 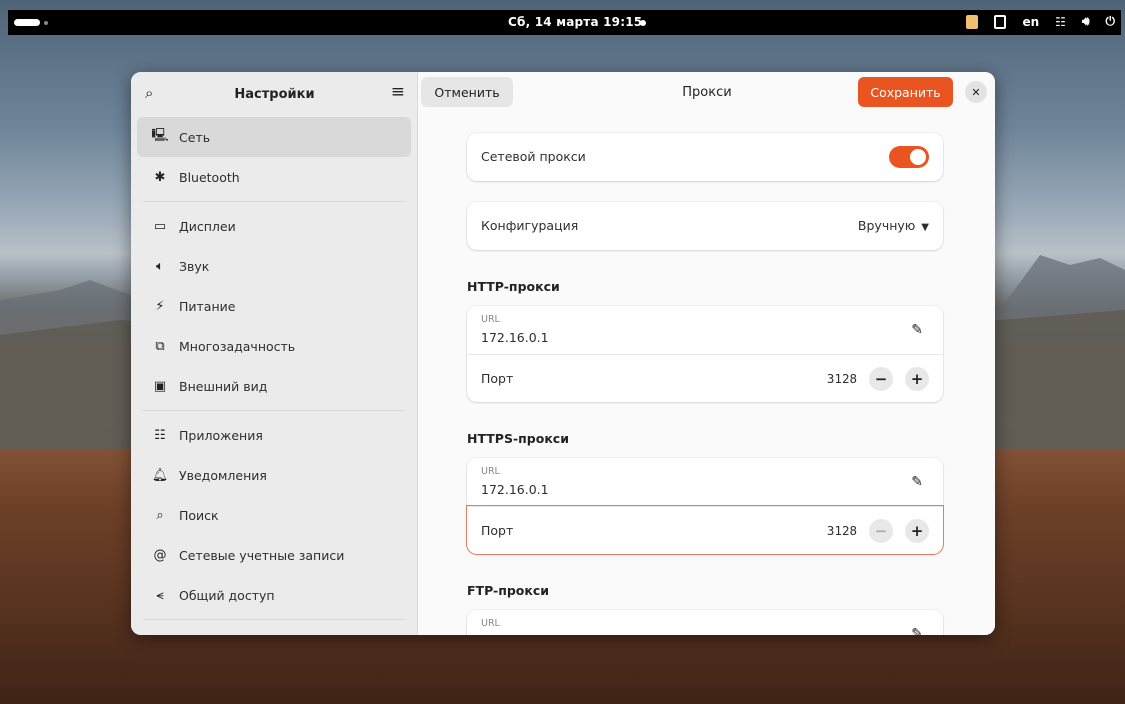 I want to click on https-port-increment-button: +, so click(x=917, y=531).